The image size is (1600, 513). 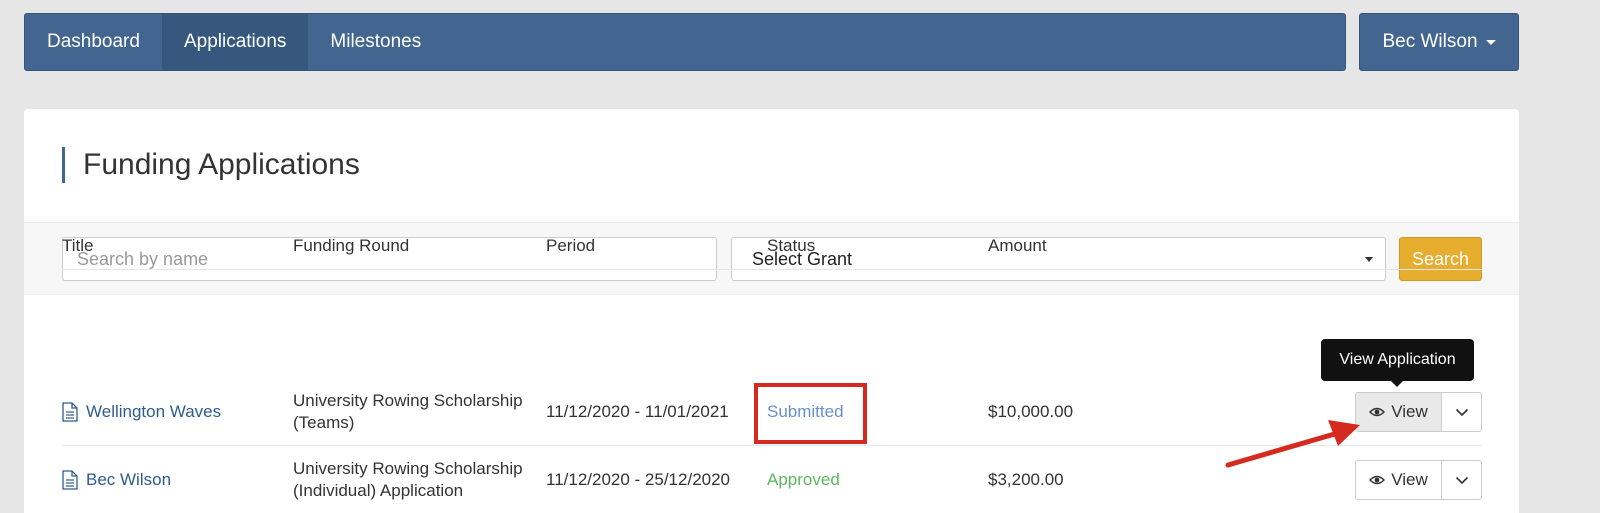 What do you see at coordinates (1031, 411) in the screenshot?
I see `row-amount: $10,000.00` at bounding box center [1031, 411].